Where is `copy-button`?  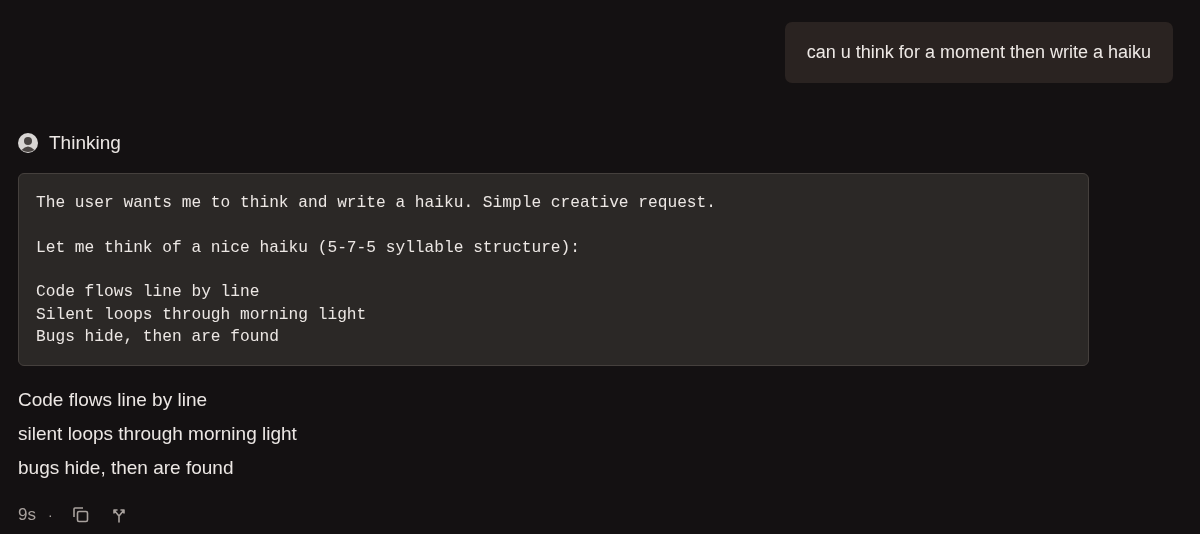
copy-button is located at coordinates (80, 514).